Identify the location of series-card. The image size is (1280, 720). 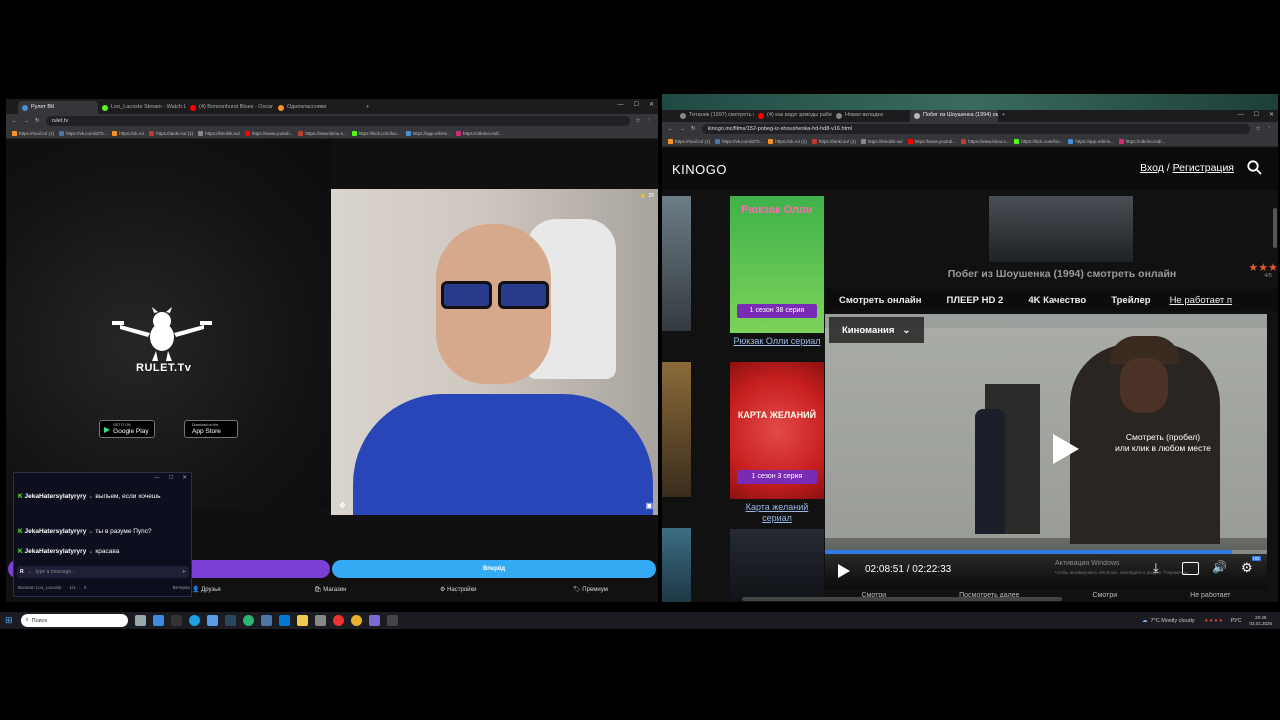
(777, 565).